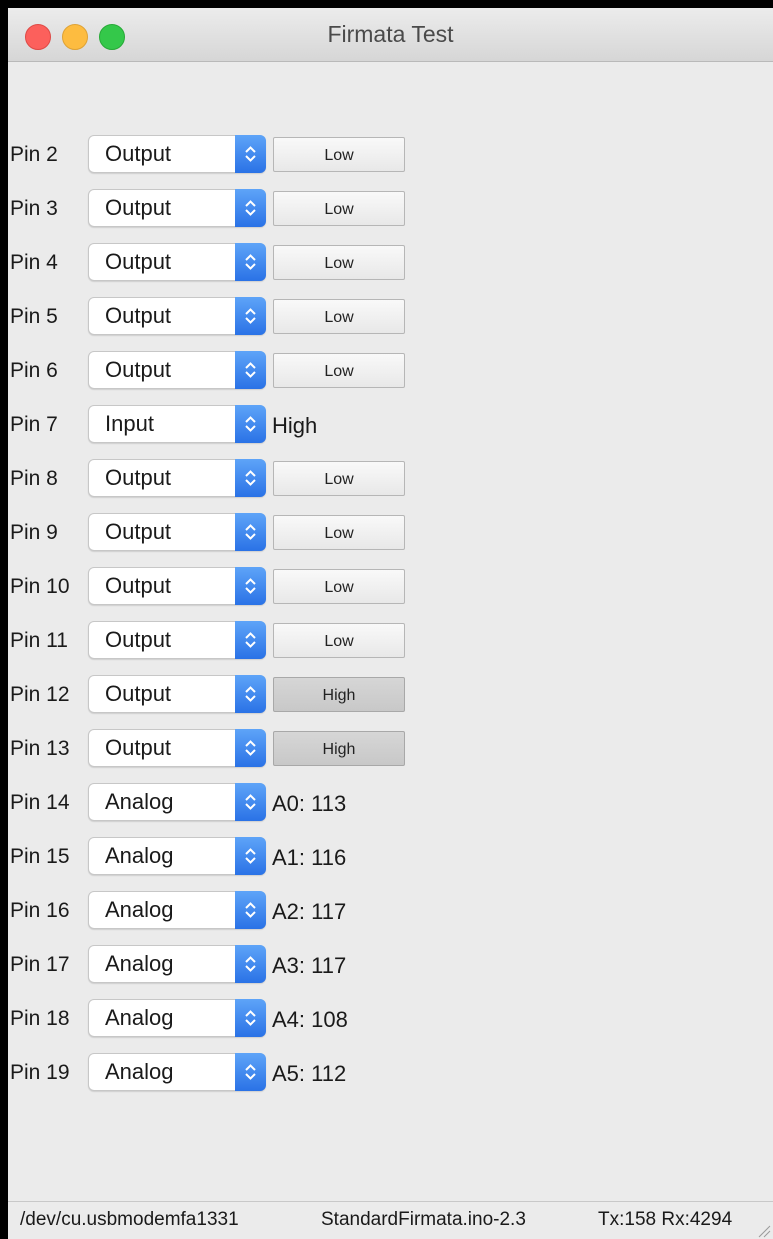 The width and height of the screenshot is (773, 1239). I want to click on pin-row: Pin 16 Analog A2: 117, so click(390, 911).